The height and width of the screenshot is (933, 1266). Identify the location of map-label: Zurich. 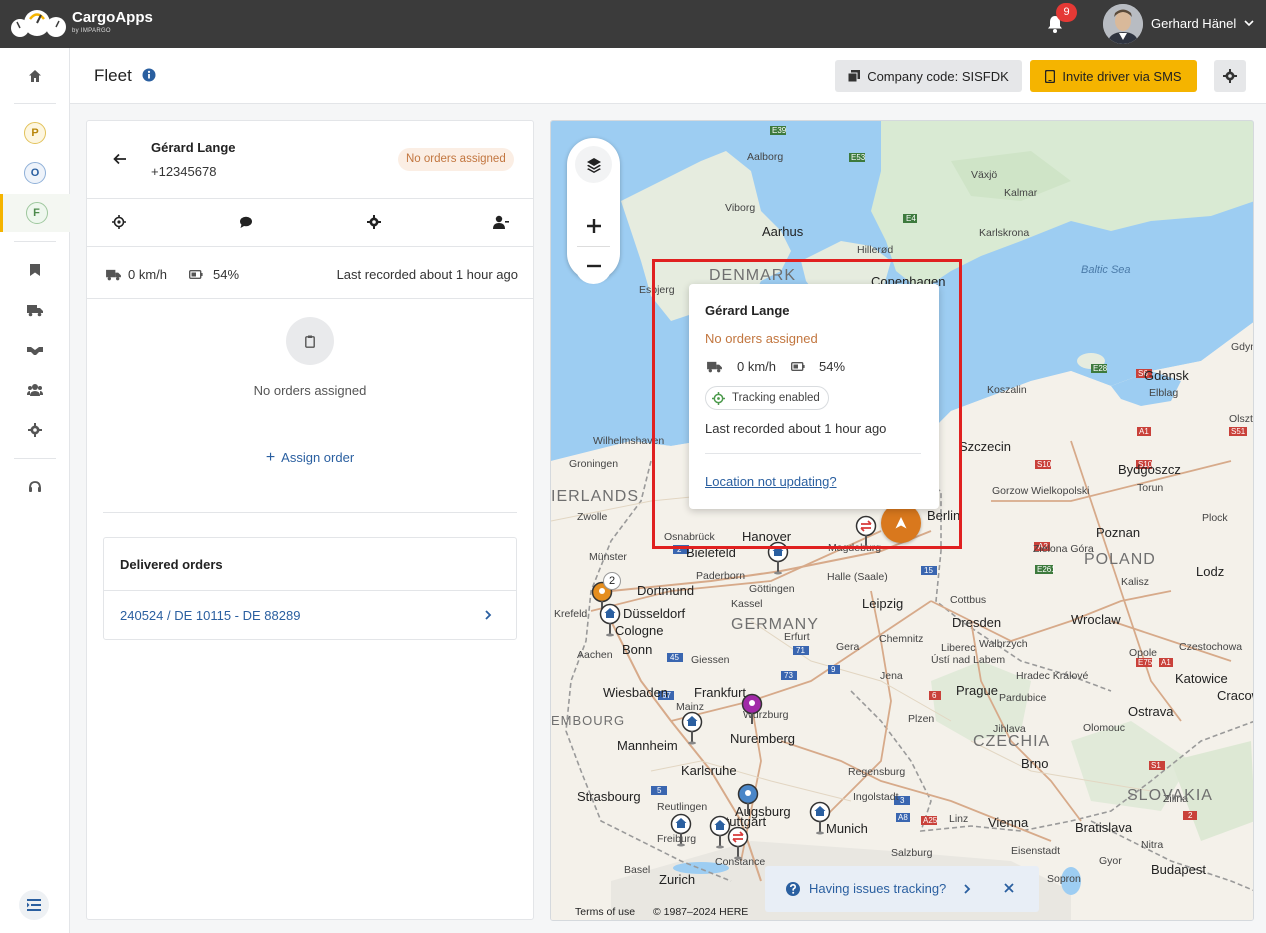
(677, 879).